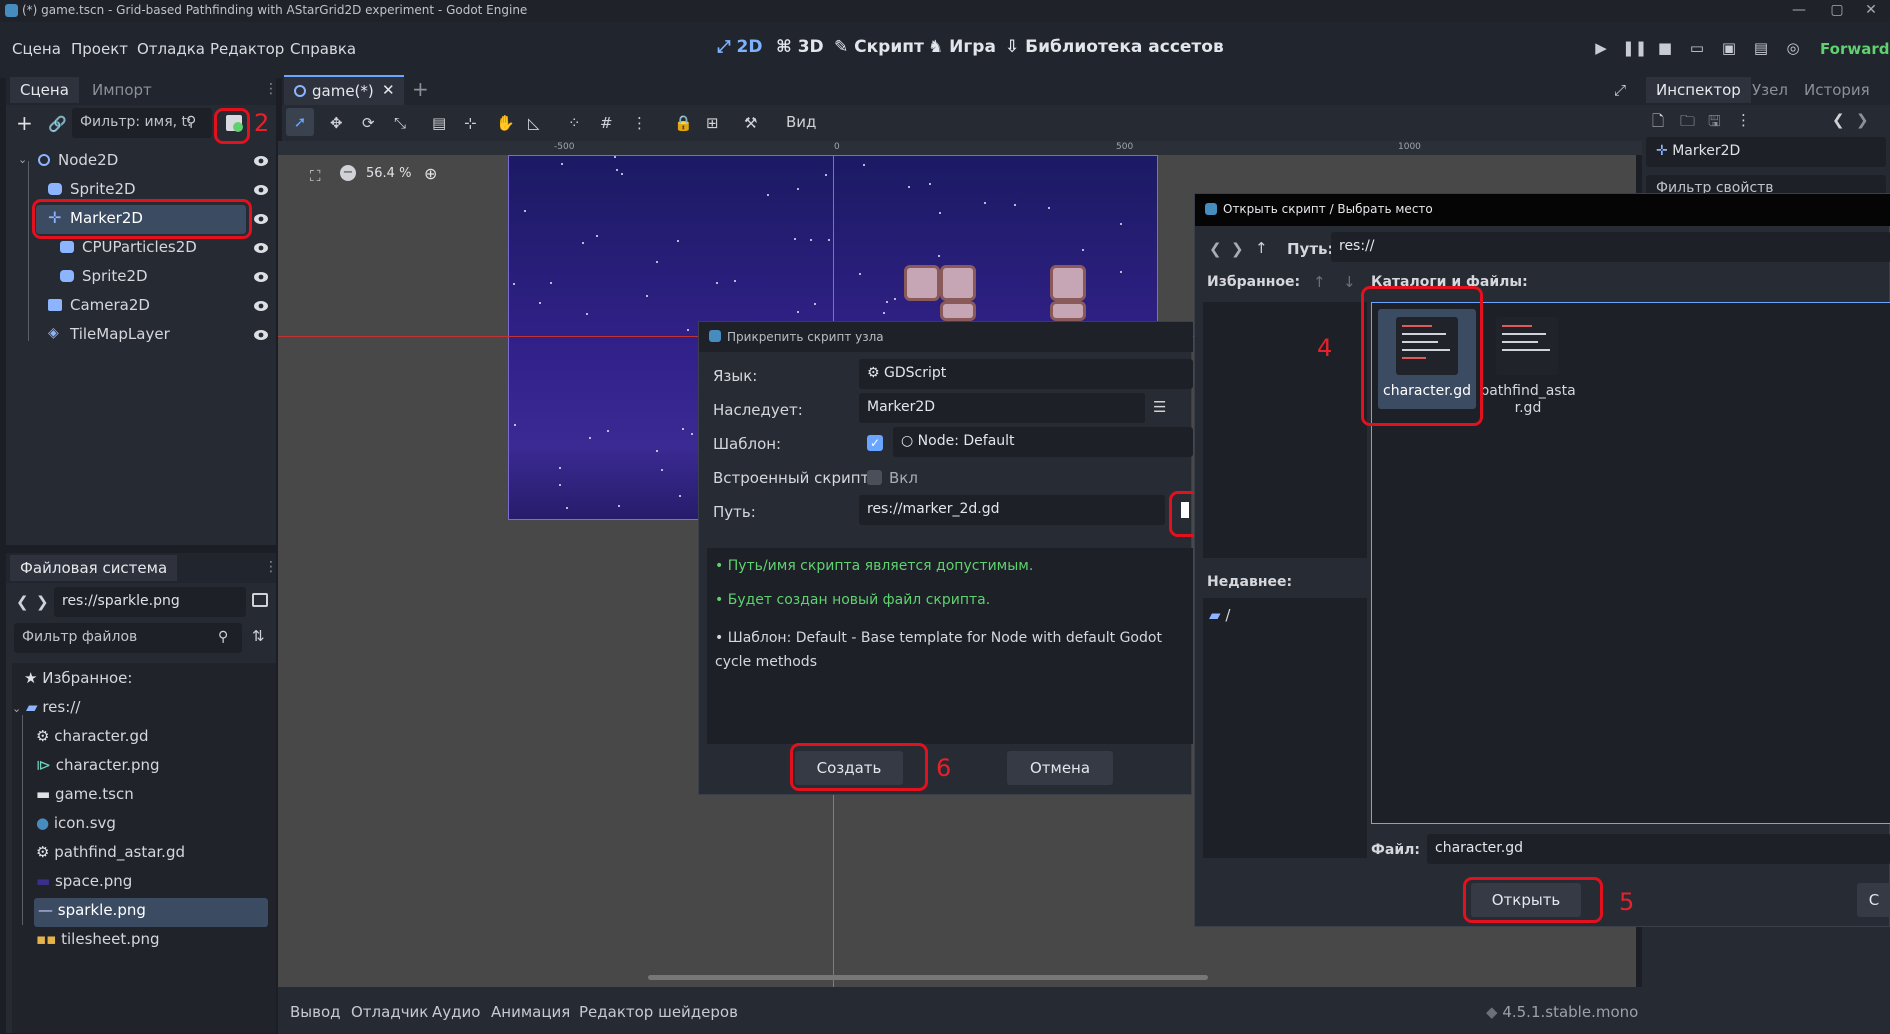 The height and width of the screenshot is (1034, 1890). What do you see at coordinates (1319, 282) in the screenshot?
I see `move-up-icon: ↑` at bounding box center [1319, 282].